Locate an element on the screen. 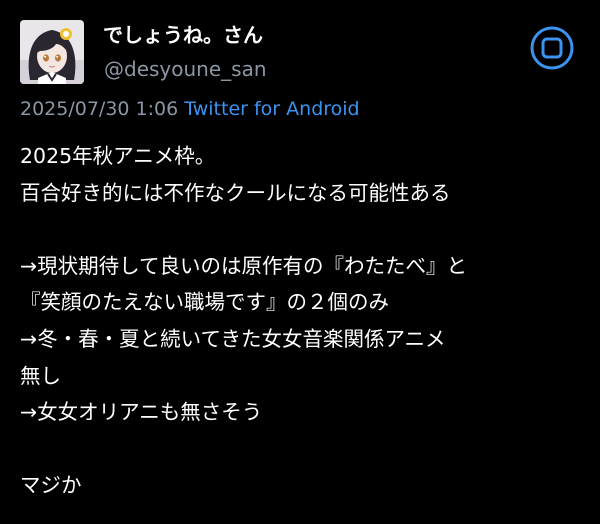 The width and height of the screenshot is (600, 524). body-line: →冬・春・夏と続いてきた女女音楽関係アニメ is located at coordinates (233, 338).